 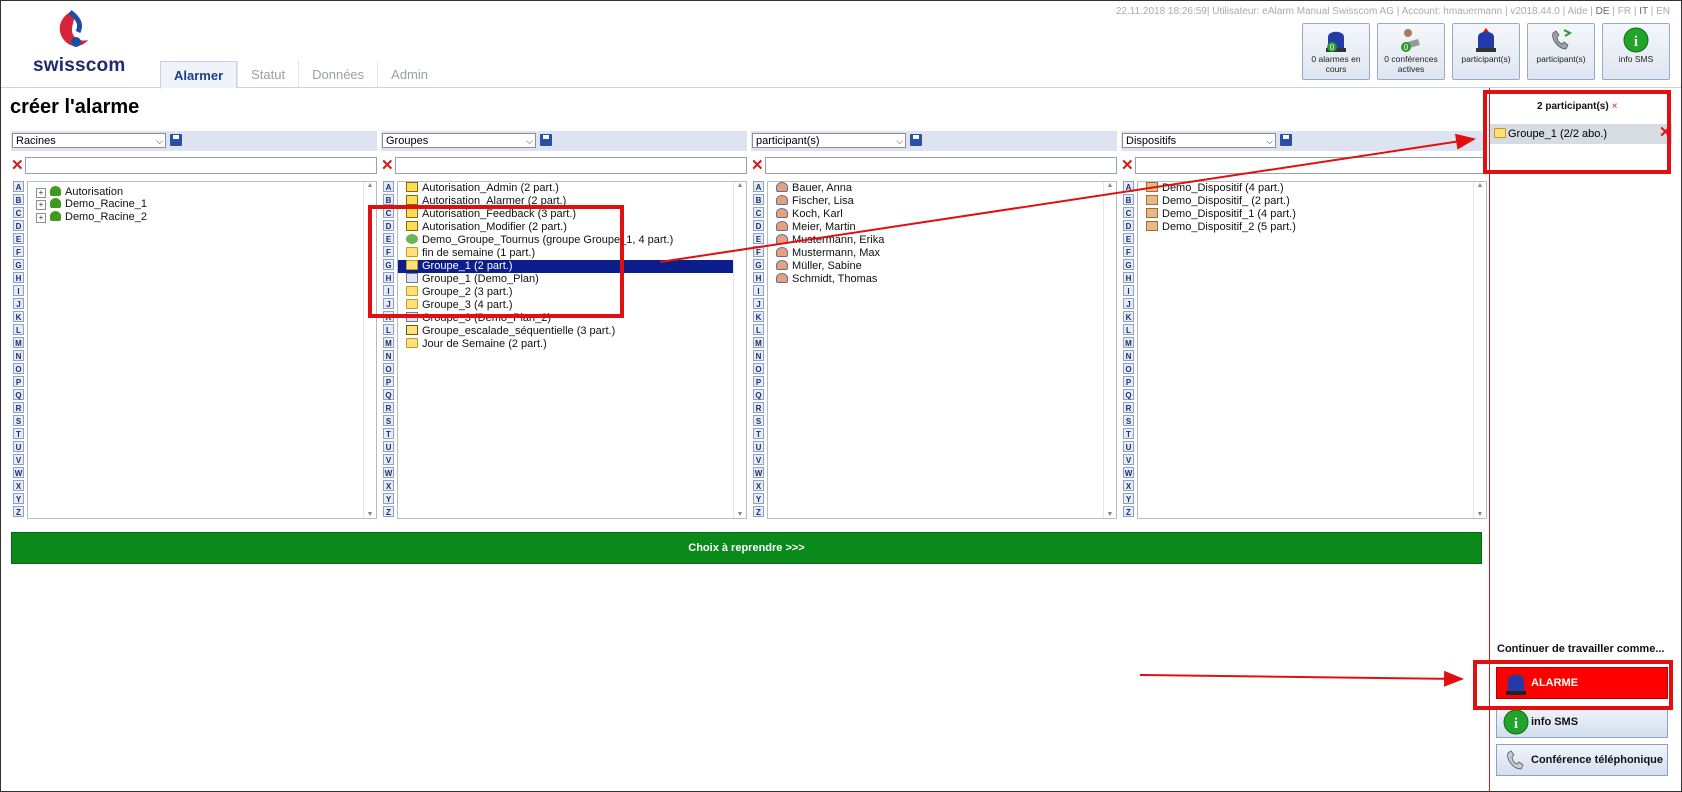 What do you see at coordinates (1561, 51) in the screenshot?
I see `phone-participants-button: participant(s)` at bounding box center [1561, 51].